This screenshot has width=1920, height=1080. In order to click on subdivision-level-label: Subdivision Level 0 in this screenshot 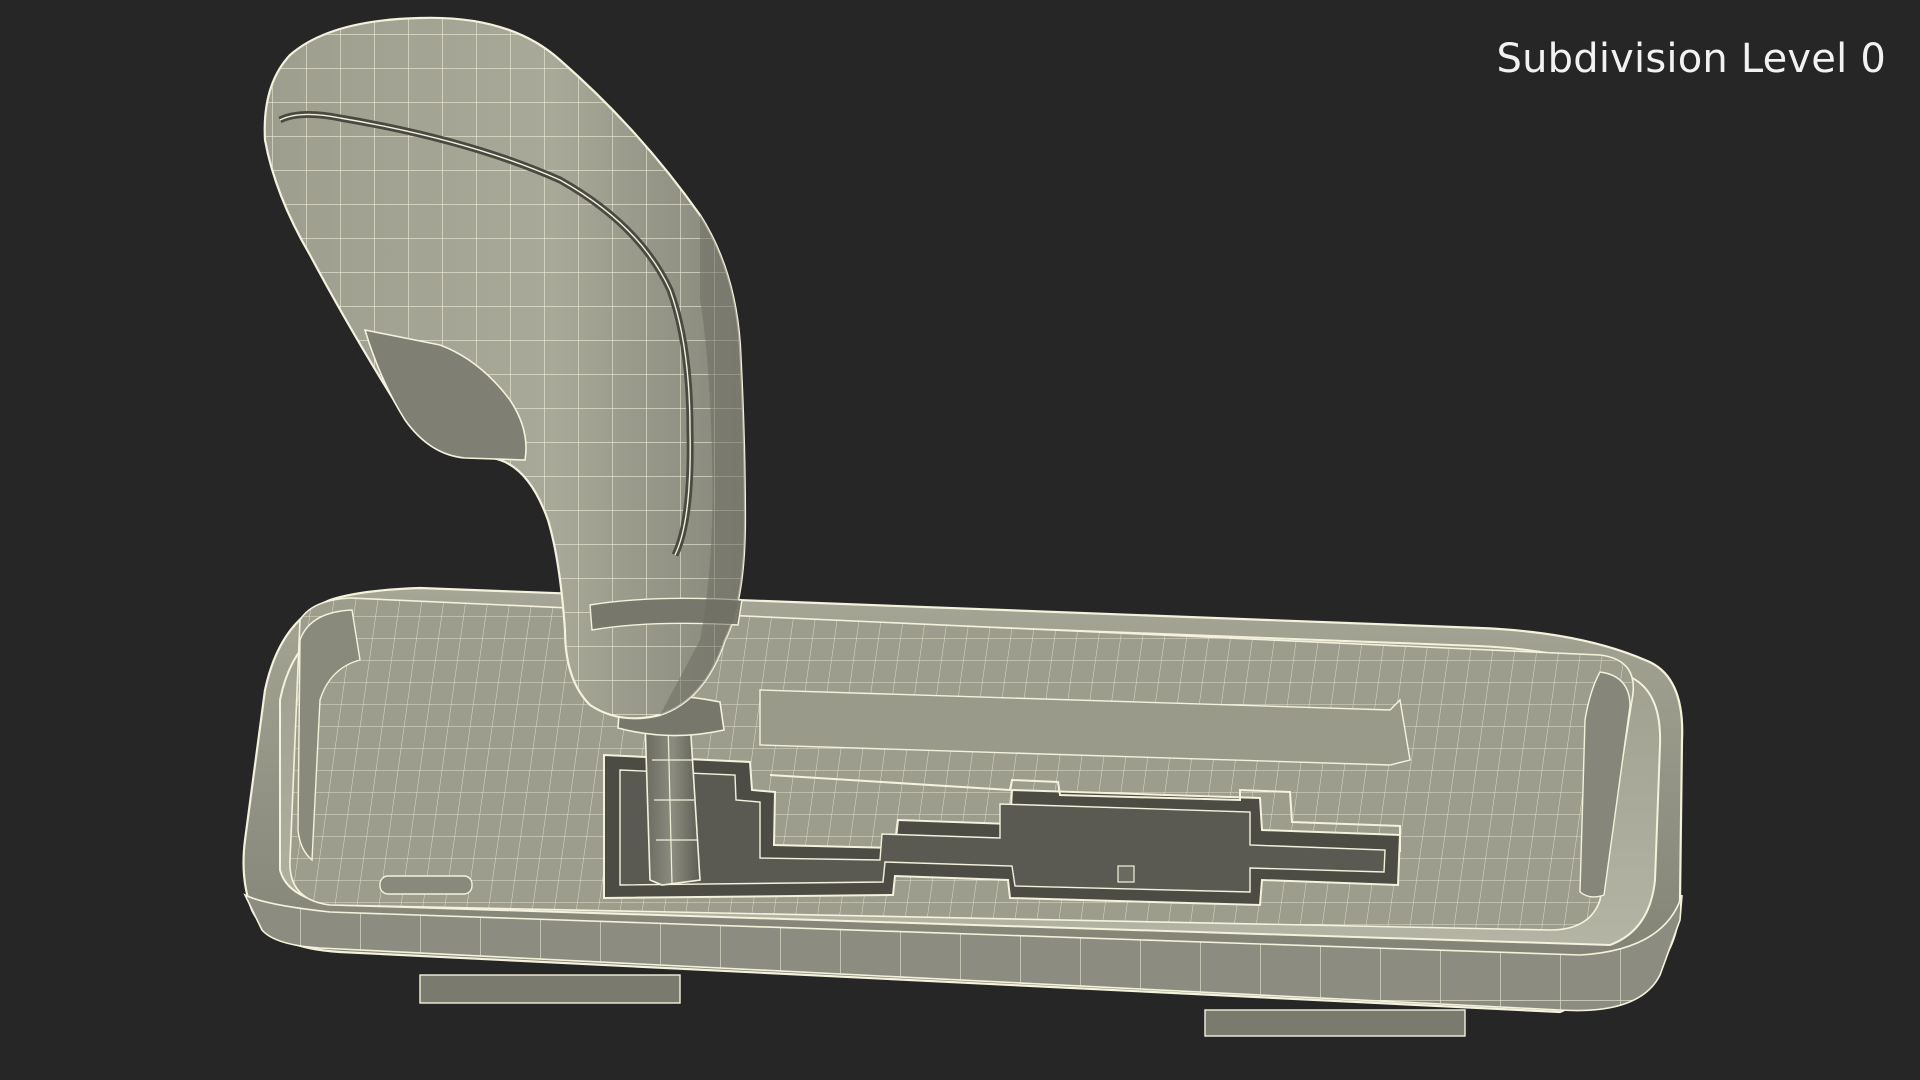, I will do `click(1691, 59)`.